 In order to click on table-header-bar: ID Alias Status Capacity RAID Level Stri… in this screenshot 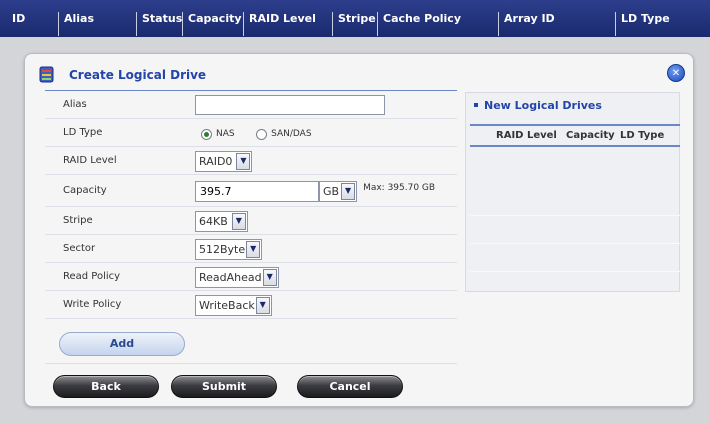, I will do `click(355, 18)`.